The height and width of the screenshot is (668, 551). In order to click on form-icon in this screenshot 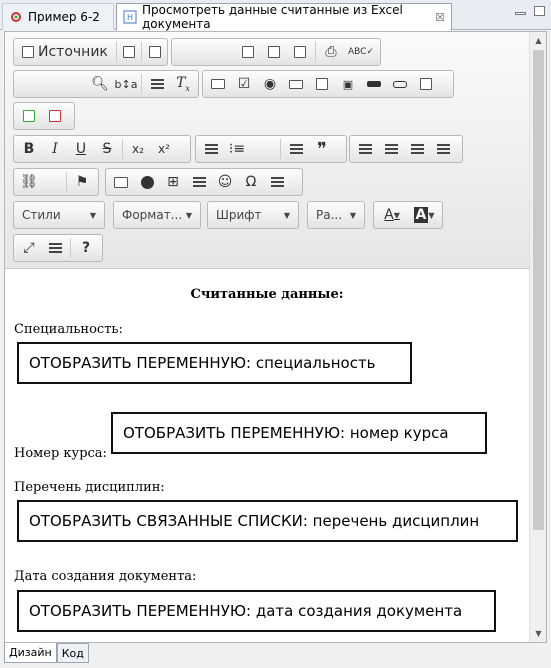, I will do `click(218, 84)`.